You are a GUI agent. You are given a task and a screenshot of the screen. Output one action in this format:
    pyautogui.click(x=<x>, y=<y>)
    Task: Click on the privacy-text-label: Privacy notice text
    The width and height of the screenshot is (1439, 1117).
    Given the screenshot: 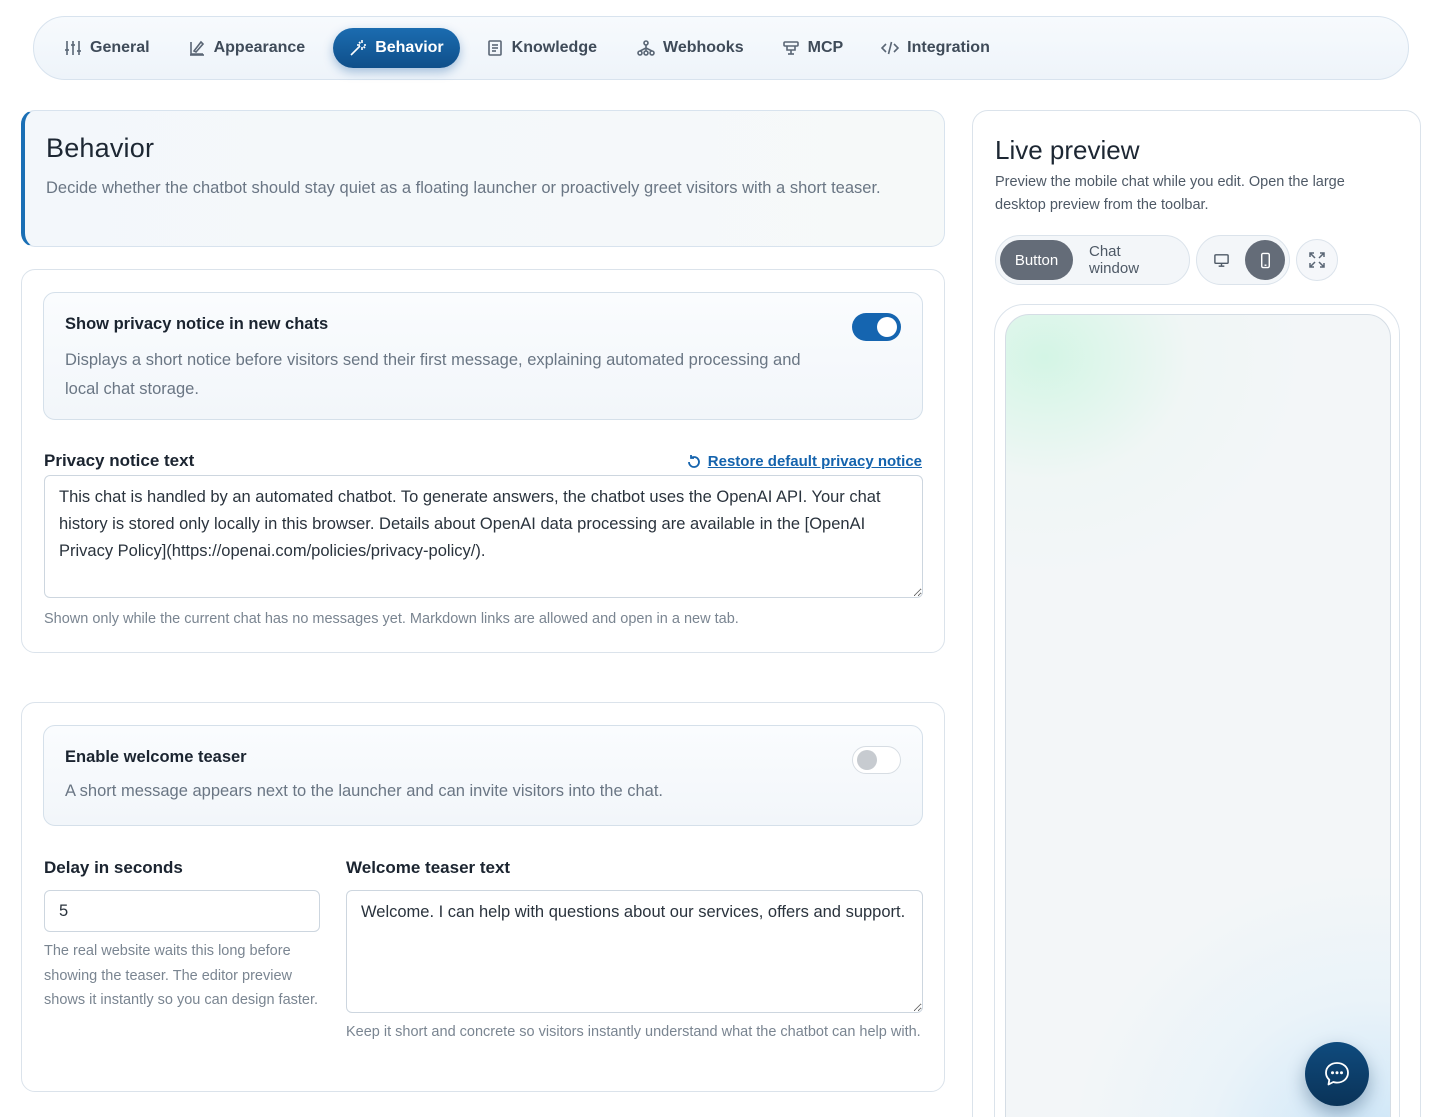 What is the action you would take?
    pyautogui.click(x=119, y=460)
    